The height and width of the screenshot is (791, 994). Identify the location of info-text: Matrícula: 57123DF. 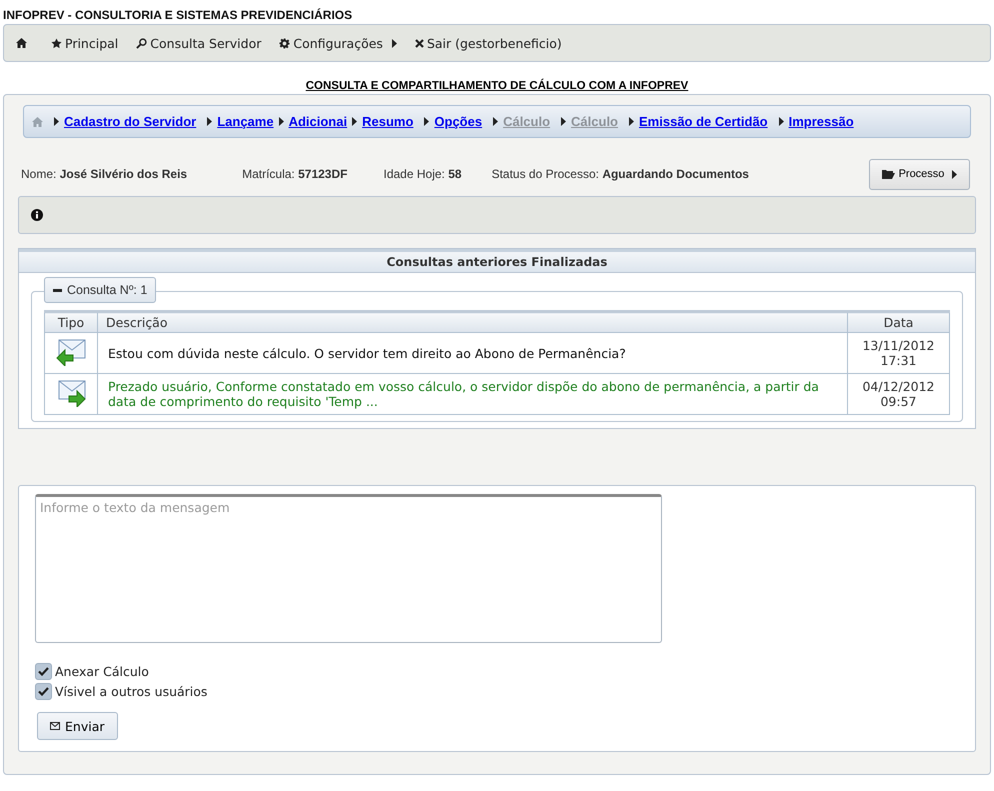
(295, 174).